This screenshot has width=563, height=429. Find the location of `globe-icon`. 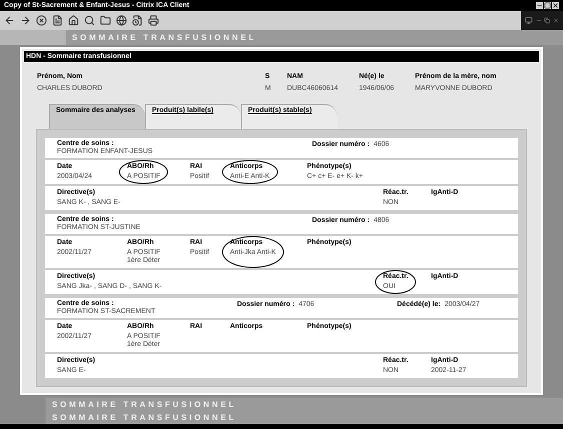

globe-icon is located at coordinates (121, 20).